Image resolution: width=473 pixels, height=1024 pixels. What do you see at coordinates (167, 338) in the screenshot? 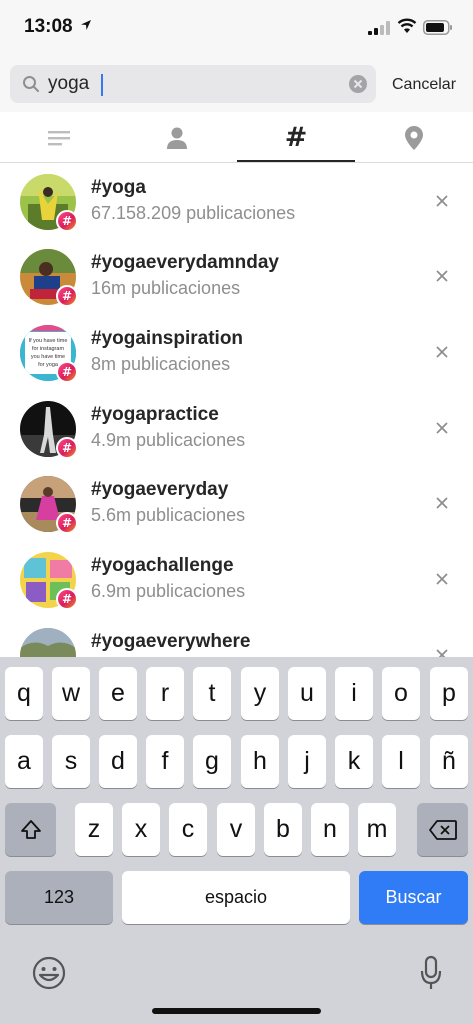
I see `hashtag-name: #yogainspiration` at bounding box center [167, 338].